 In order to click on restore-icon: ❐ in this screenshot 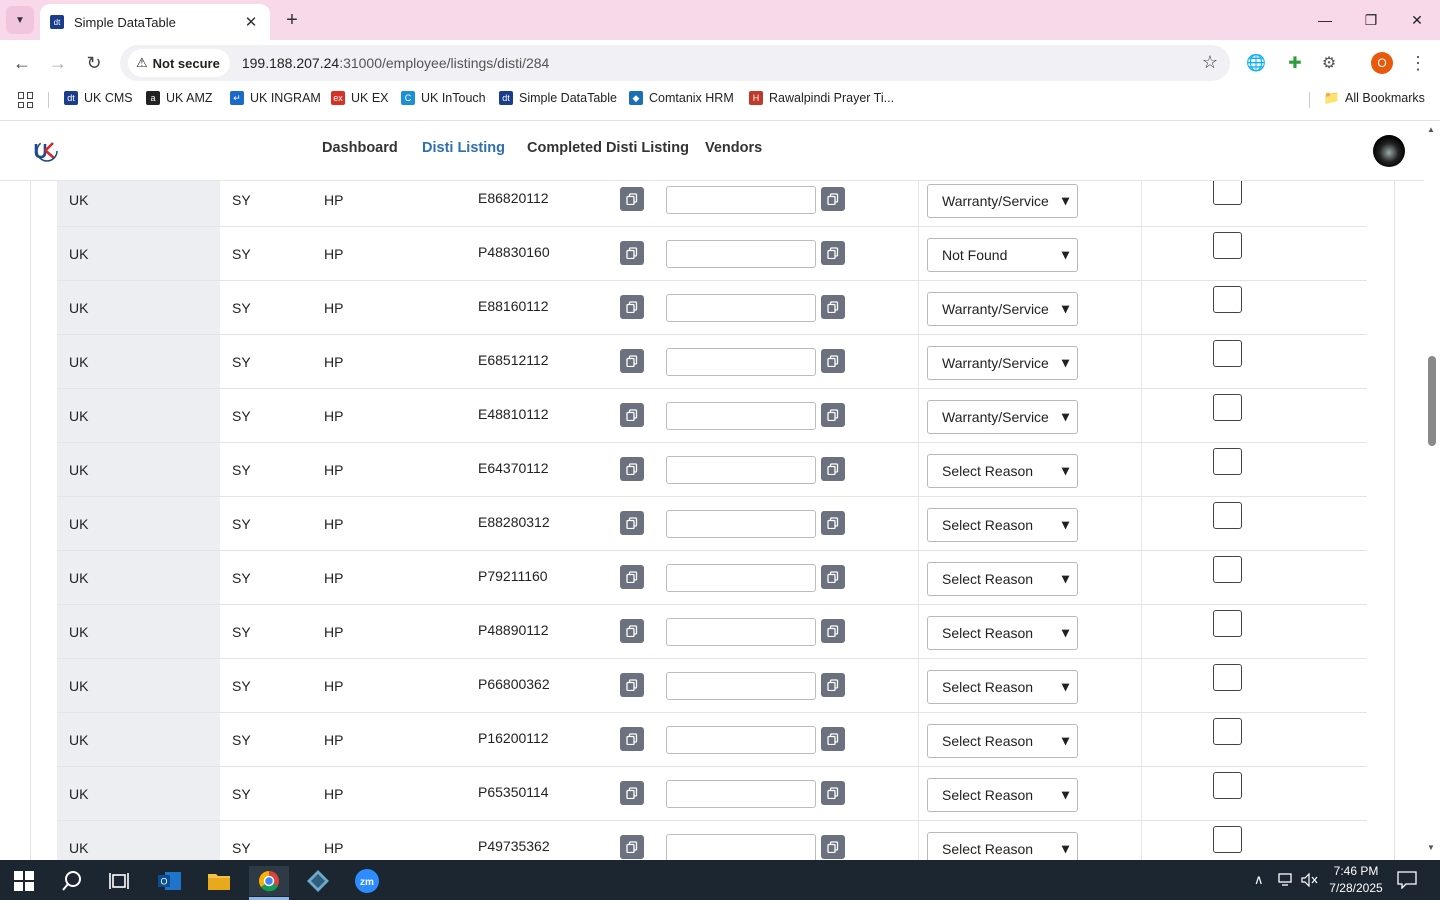, I will do `click(1371, 20)`.